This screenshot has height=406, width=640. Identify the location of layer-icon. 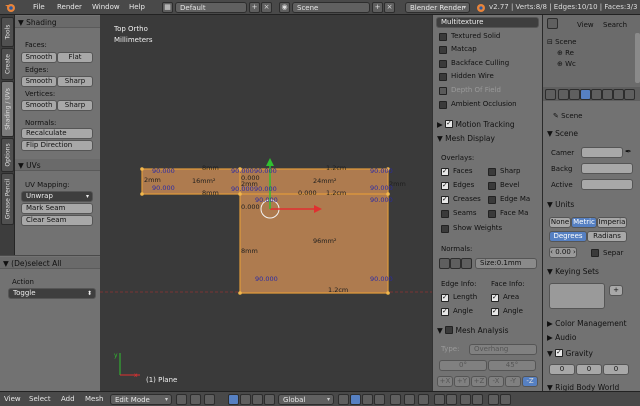
(343, 399).